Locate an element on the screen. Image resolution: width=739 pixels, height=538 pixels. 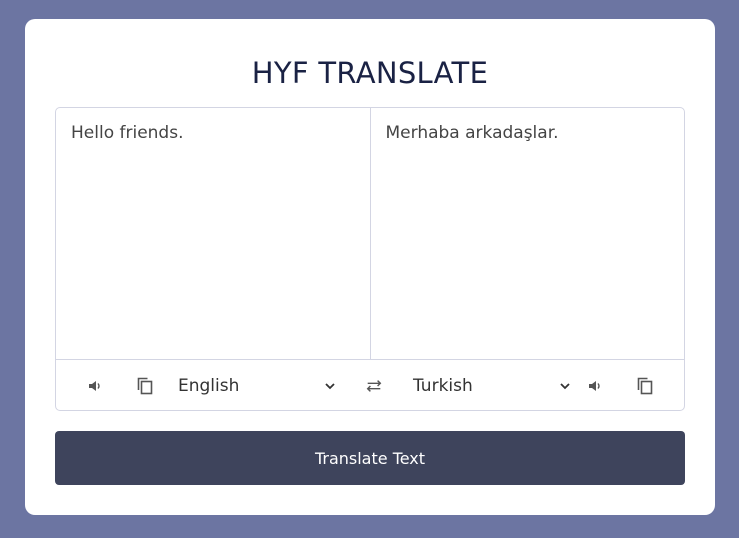
controls-bar: English Turkish is located at coordinates (370, 384).